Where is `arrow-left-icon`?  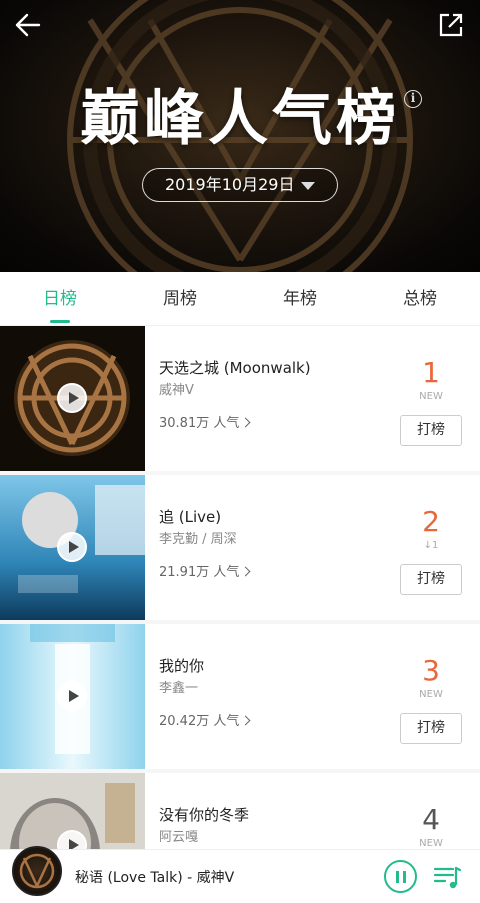
arrow-left-icon is located at coordinates (28, 25).